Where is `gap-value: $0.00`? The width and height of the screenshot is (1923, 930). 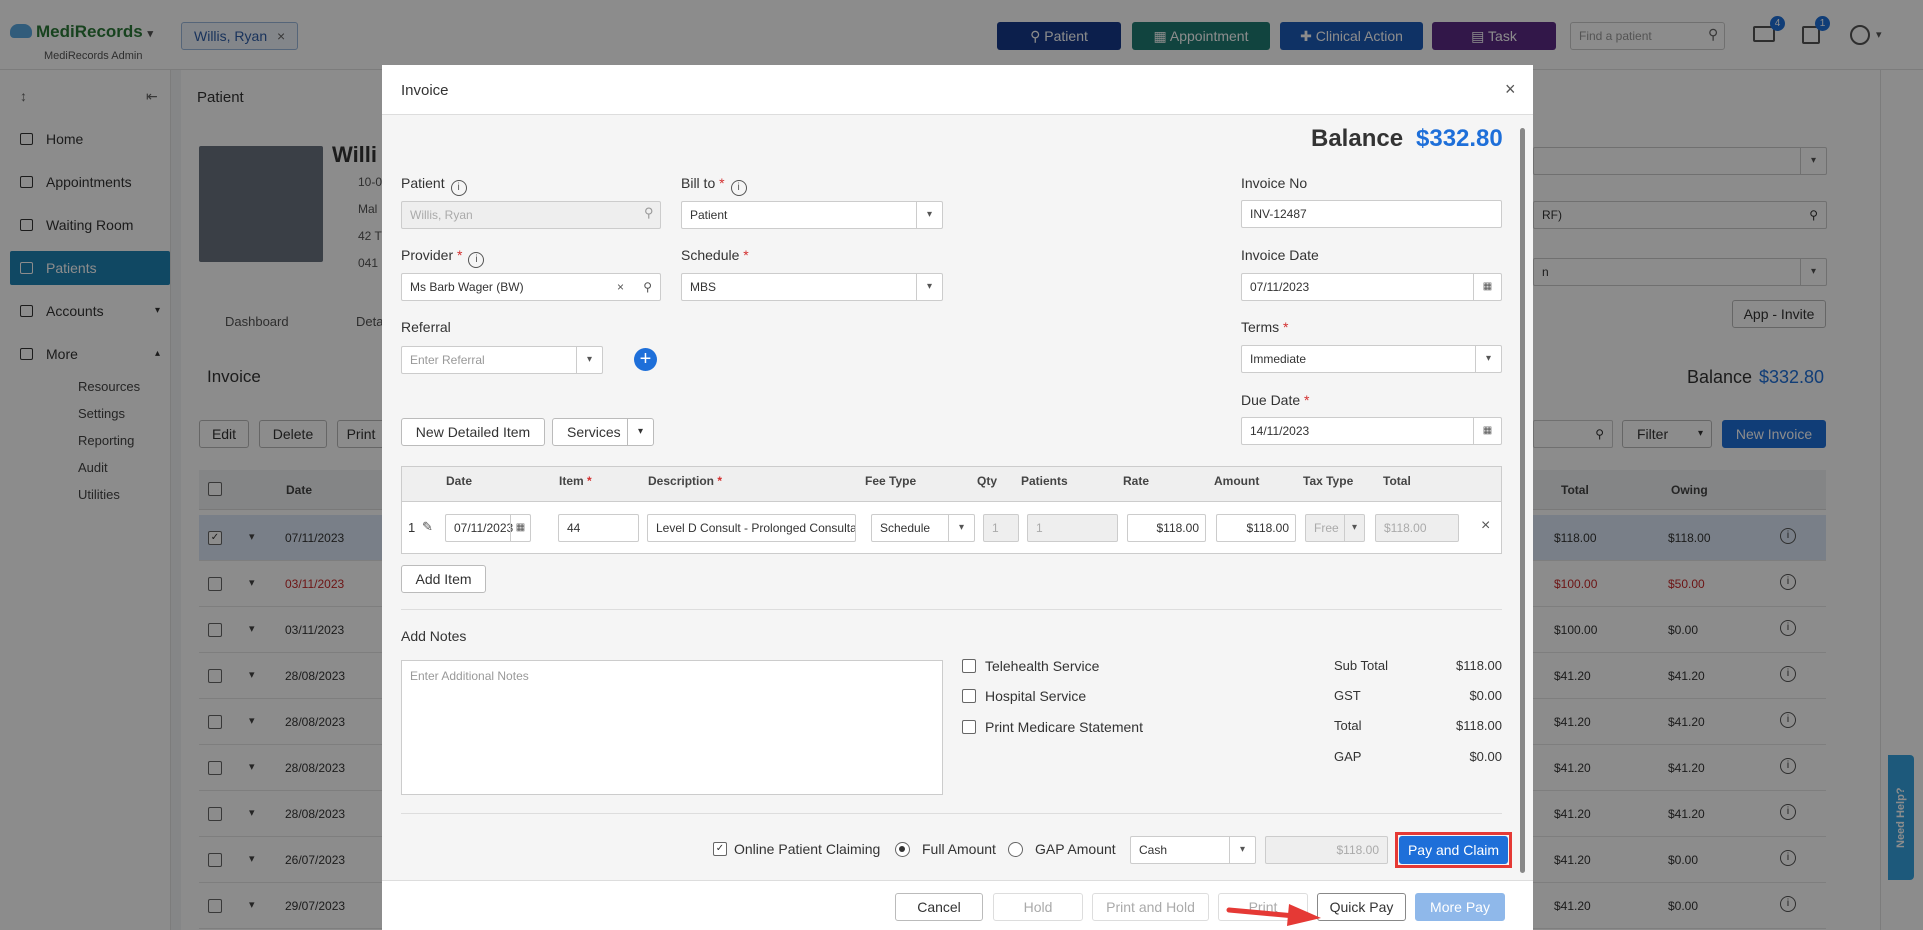
gap-value: $0.00 is located at coordinates (1485, 756).